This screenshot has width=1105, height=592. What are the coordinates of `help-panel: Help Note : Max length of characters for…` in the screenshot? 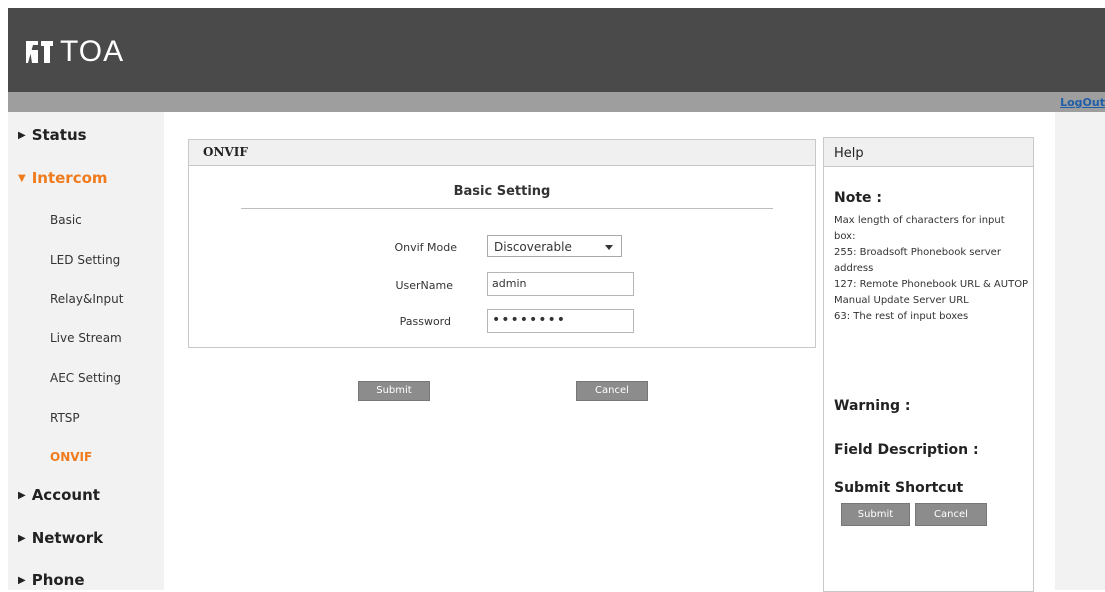 It's located at (928, 364).